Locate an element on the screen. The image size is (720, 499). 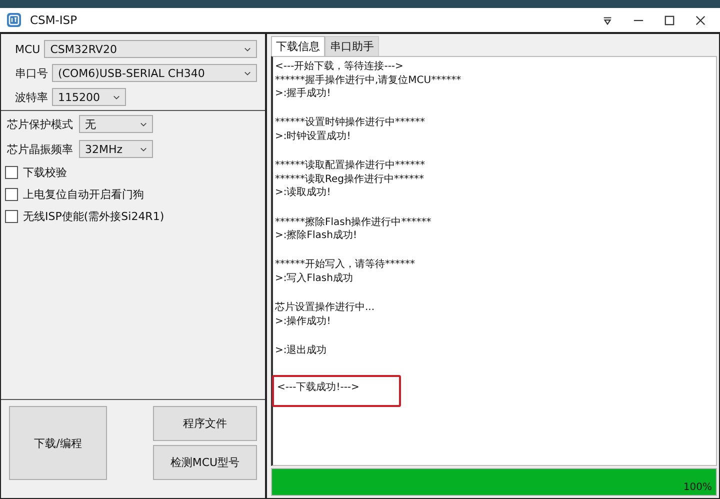
log-line: ******握手操作进行中,请复位MCU****** is located at coordinates (368, 81).